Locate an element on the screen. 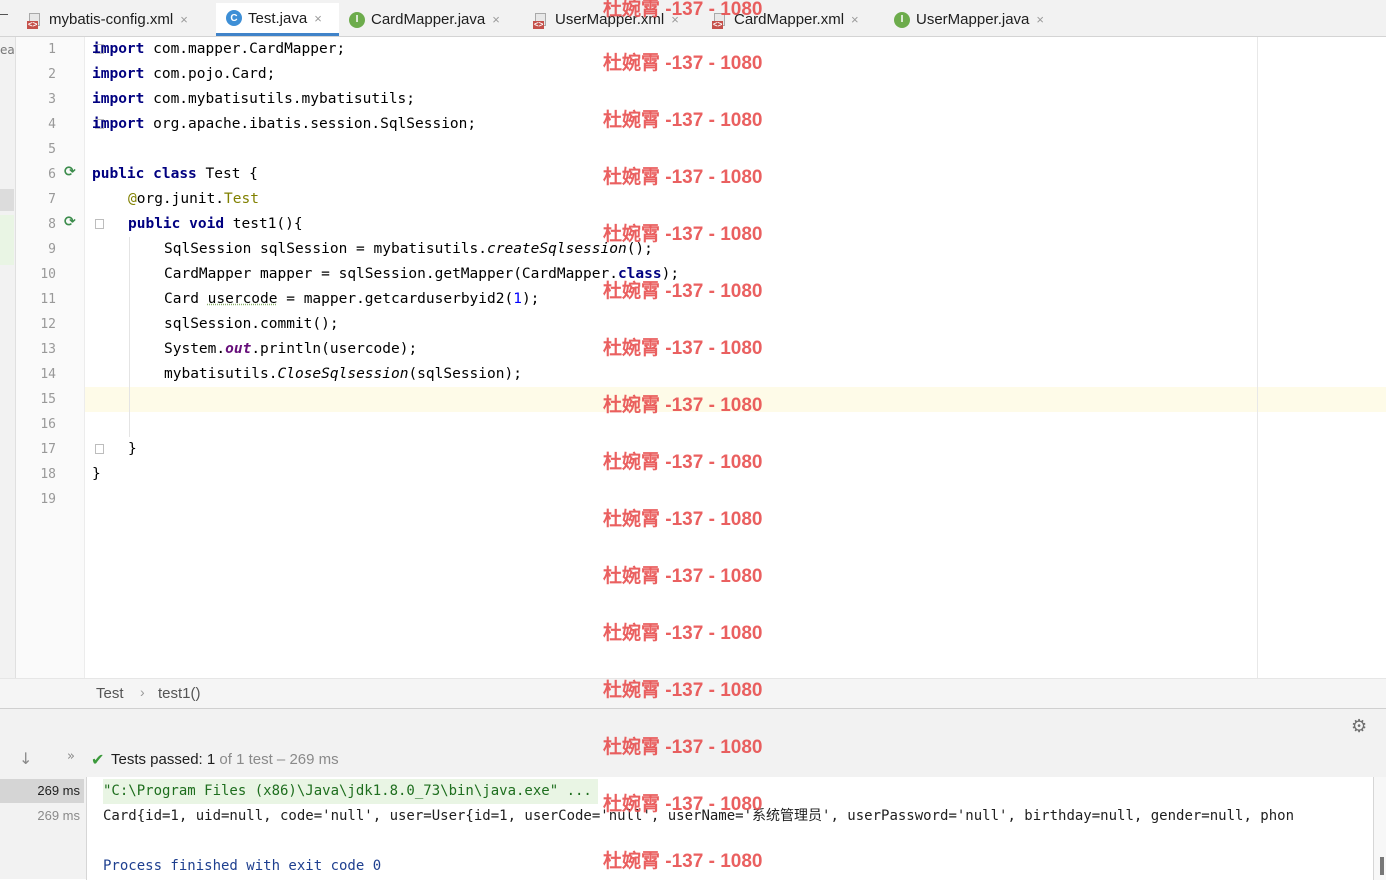 The image size is (1386, 880). code-line: @org.junit.Test is located at coordinates (193, 199).